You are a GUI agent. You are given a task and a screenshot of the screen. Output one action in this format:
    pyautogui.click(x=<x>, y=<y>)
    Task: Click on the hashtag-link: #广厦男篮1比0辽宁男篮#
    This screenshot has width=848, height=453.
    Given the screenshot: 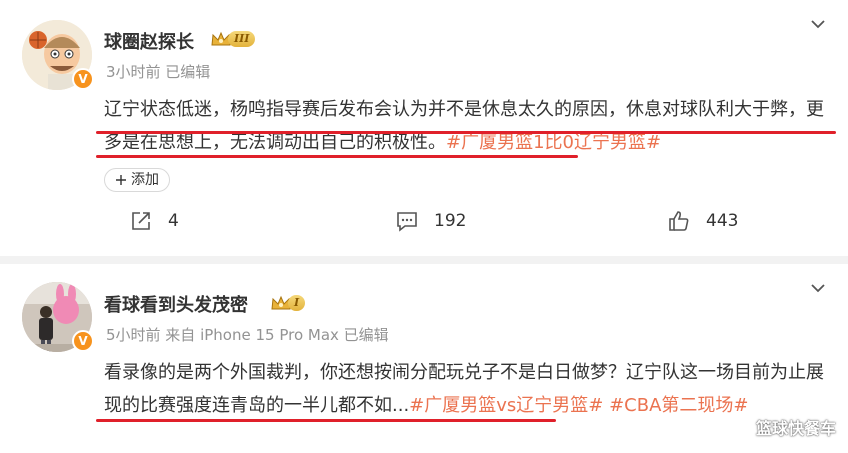 What is the action you would take?
    pyautogui.click(x=553, y=142)
    